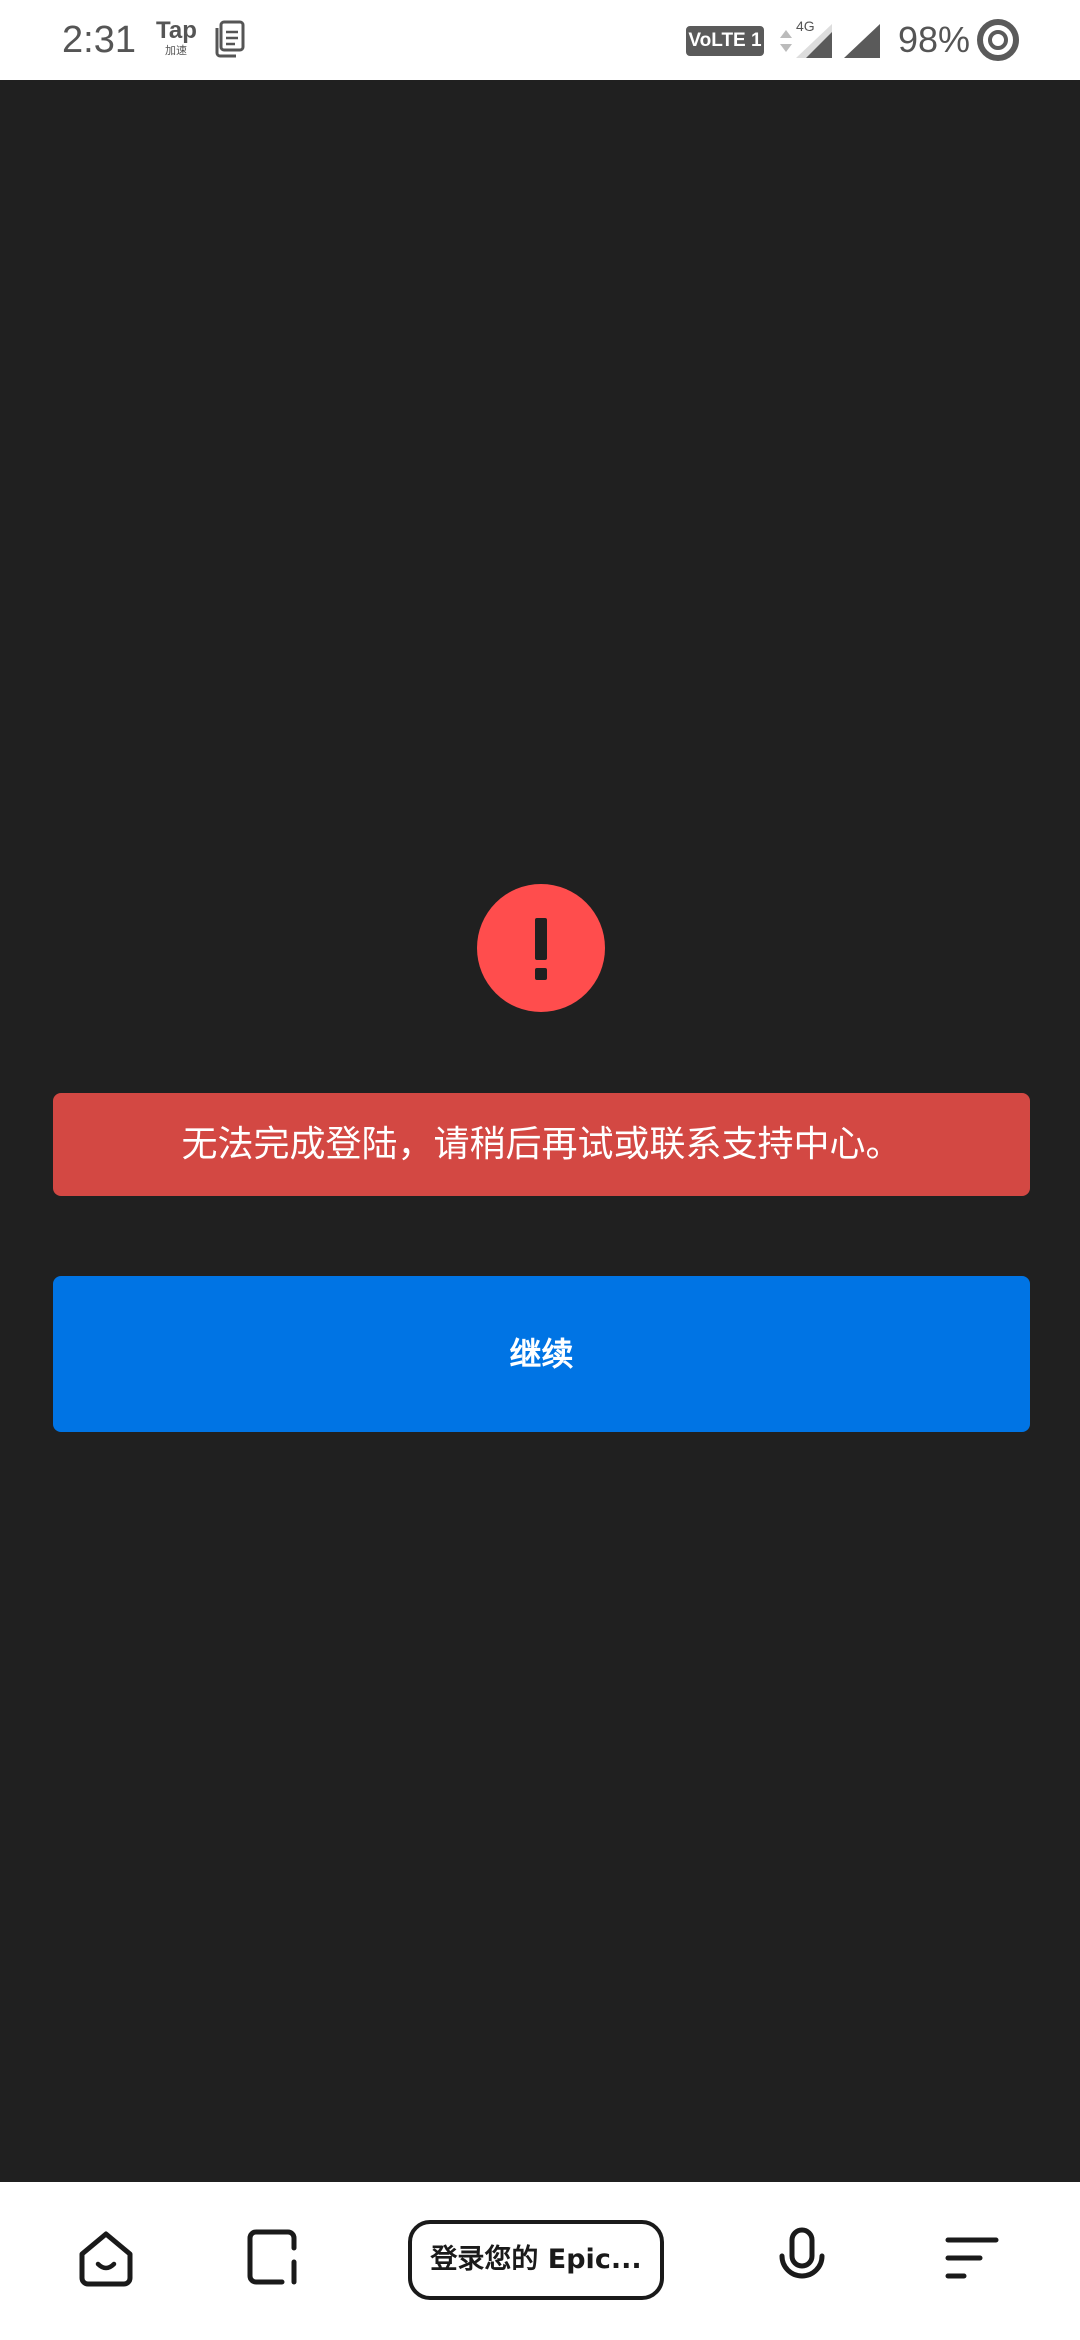 Image resolution: width=1080 pixels, height=2340 pixels. What do you see at coordinates (99, 40) in the screenshot?
I see `status-time: 2:31` at bounding box center [99, 40].